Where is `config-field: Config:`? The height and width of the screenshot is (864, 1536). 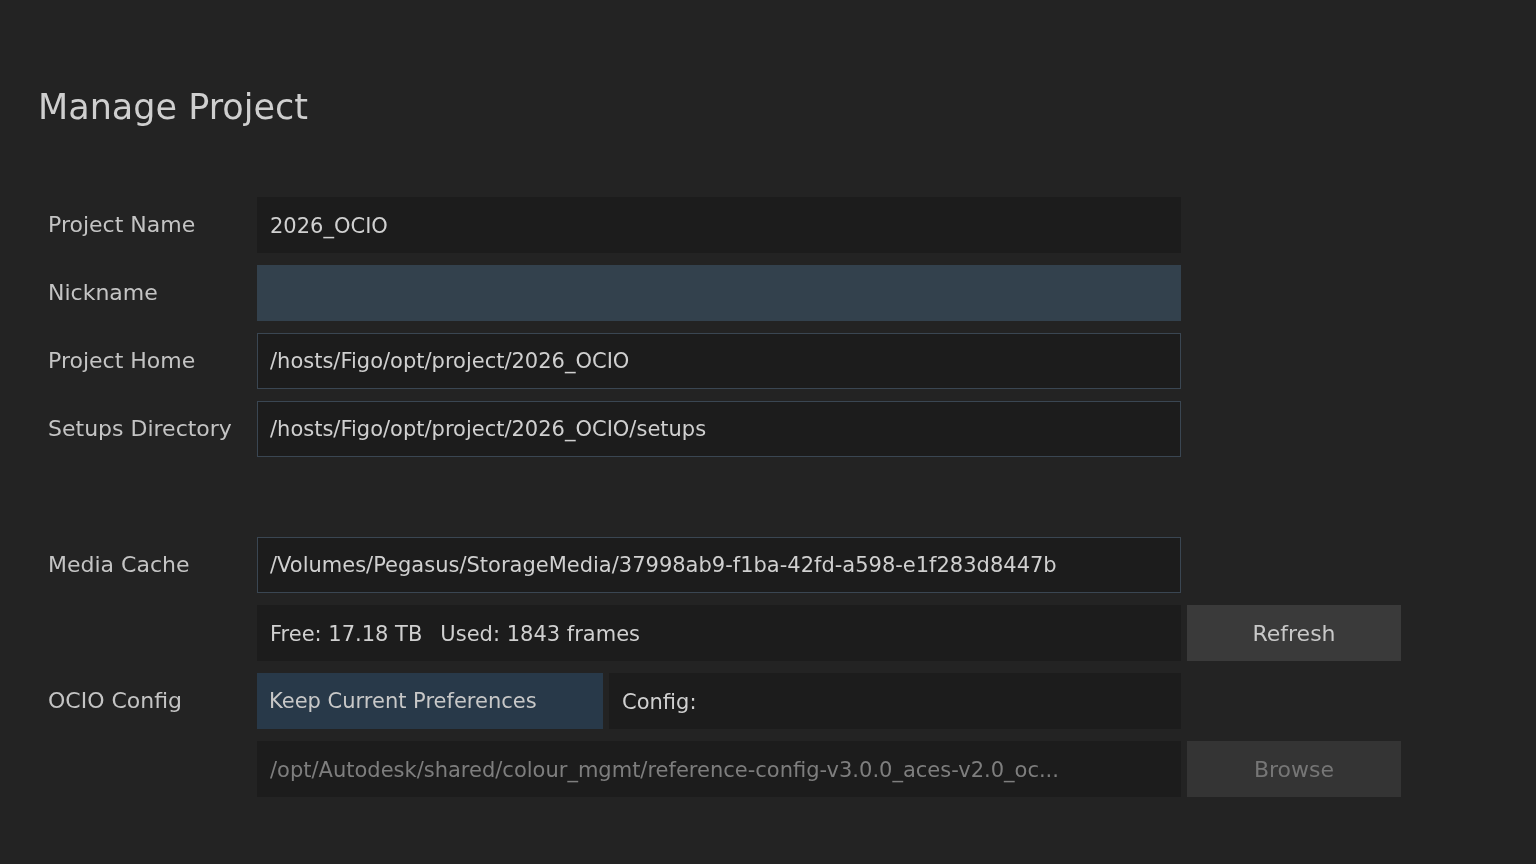
config-field: Config: is located at coordinates (895, 701).